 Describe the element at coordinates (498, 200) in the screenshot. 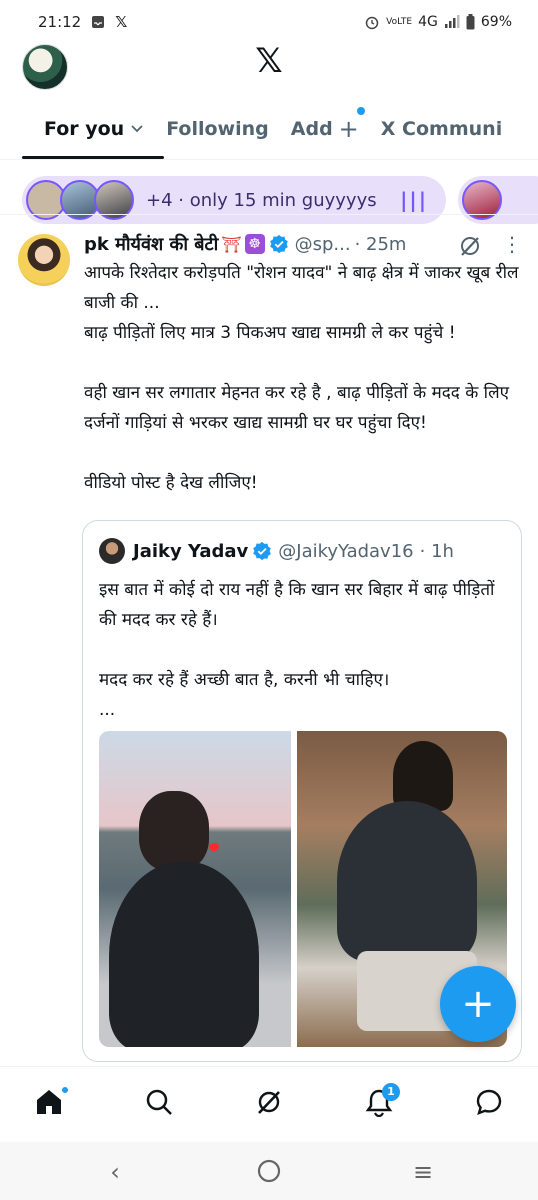

I see `space-card` at that location.